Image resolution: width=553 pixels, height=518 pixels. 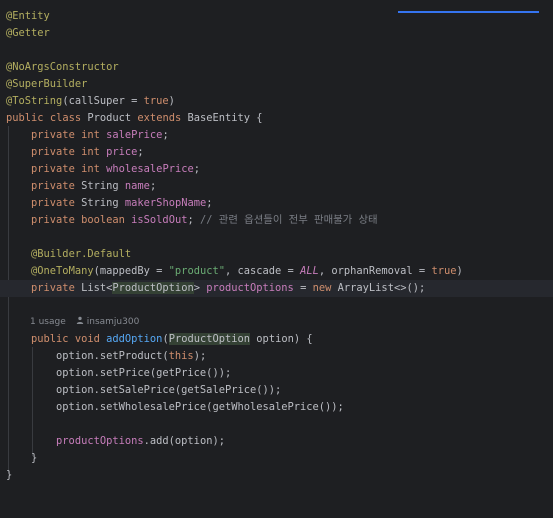 What do you see at coordinates (112, 356) in the screenshot?
I see `code-token: option.setProduct(` at bounding box center [112, 356].